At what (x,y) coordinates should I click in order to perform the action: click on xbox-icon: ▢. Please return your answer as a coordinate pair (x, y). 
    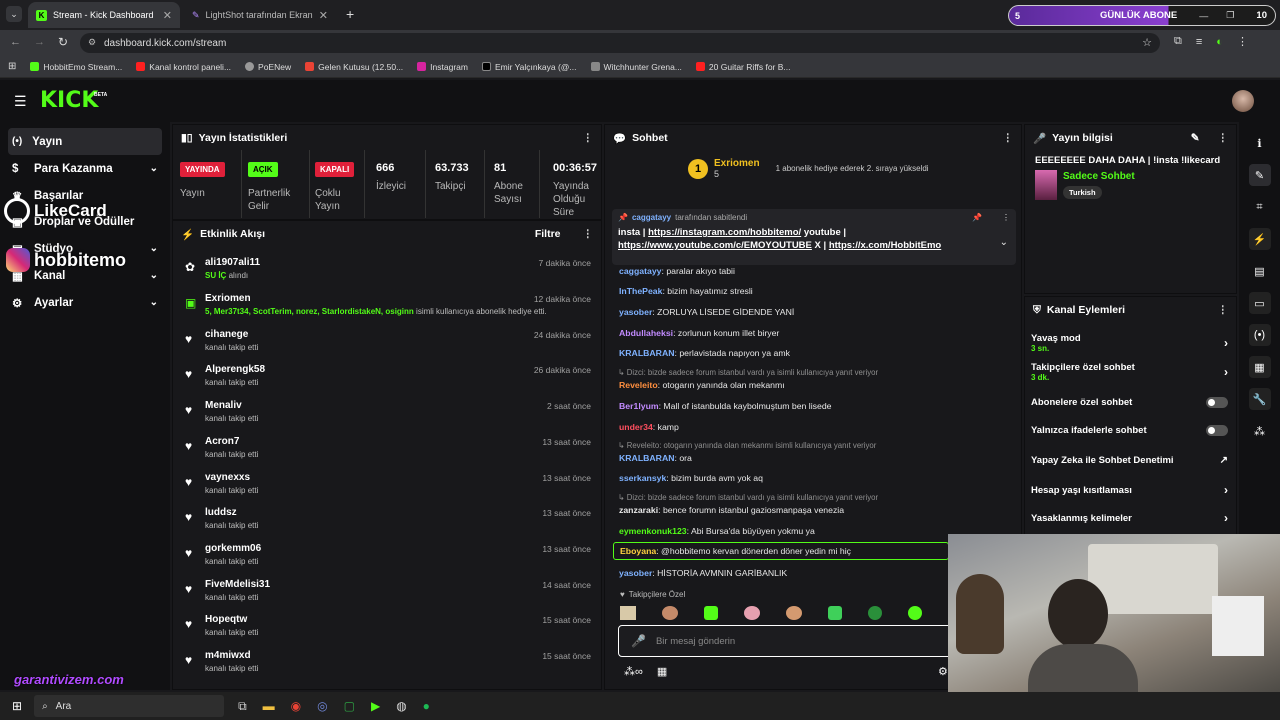
    Looking at the image, I should click on (349, 706).